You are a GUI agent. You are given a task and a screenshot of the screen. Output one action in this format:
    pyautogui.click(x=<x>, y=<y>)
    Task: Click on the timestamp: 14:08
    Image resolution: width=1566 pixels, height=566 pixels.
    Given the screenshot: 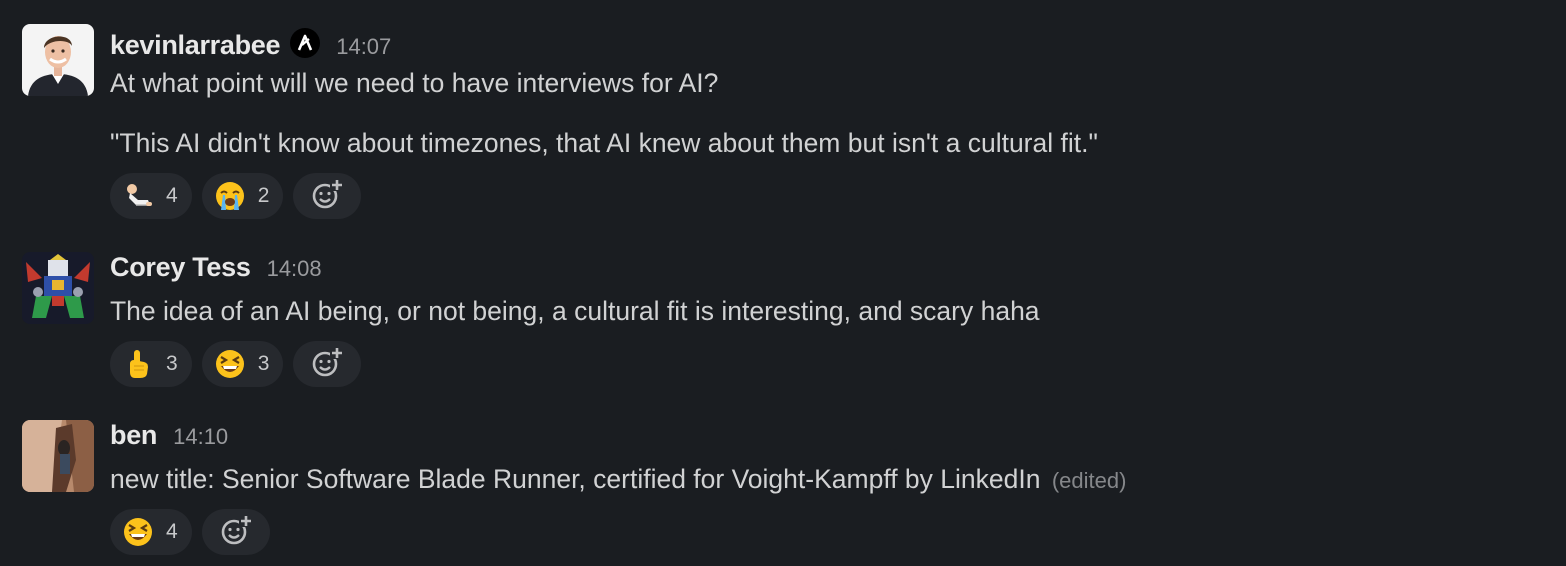 What is the action you would take?
    pyautogui.click(x=294, y=269)
    